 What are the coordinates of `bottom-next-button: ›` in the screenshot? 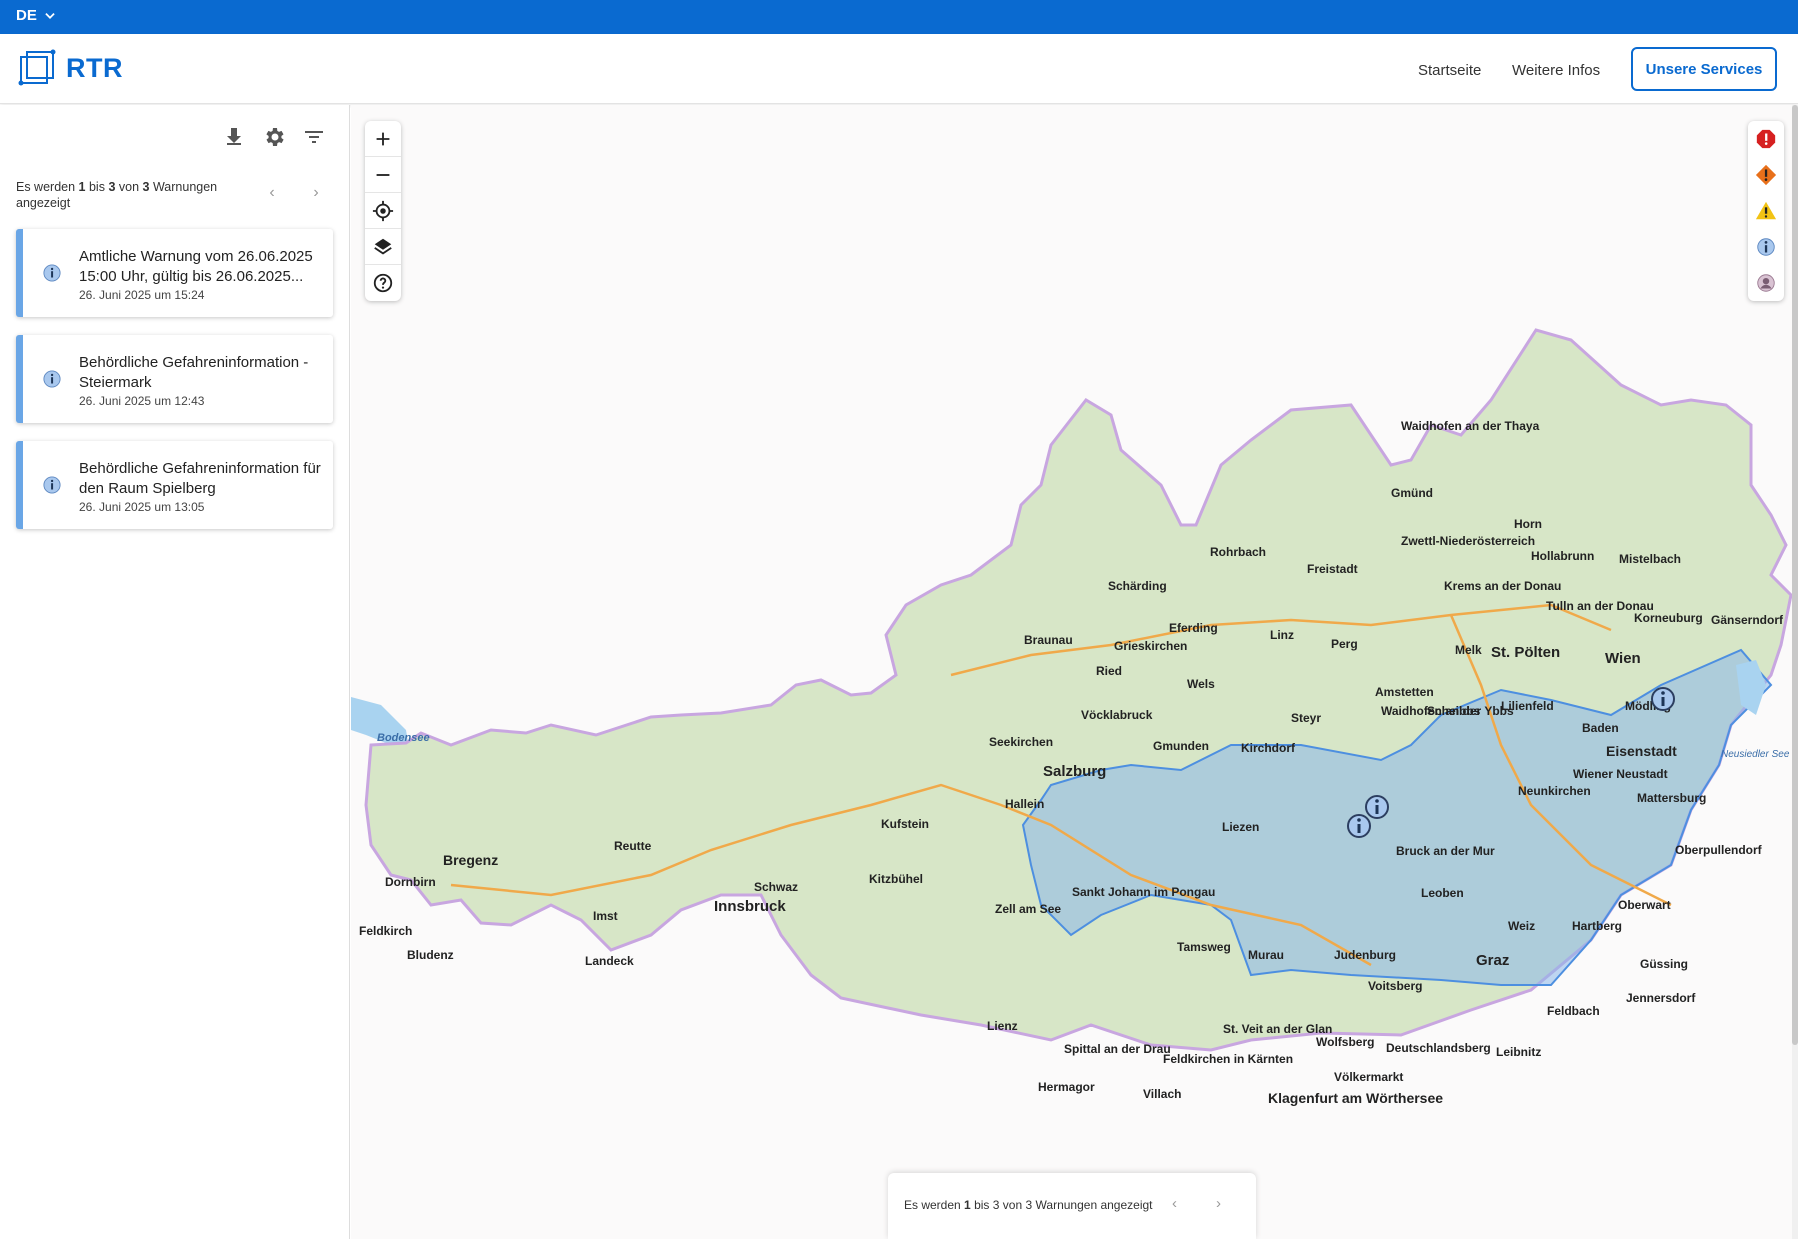 It's located at (1218, 1203).